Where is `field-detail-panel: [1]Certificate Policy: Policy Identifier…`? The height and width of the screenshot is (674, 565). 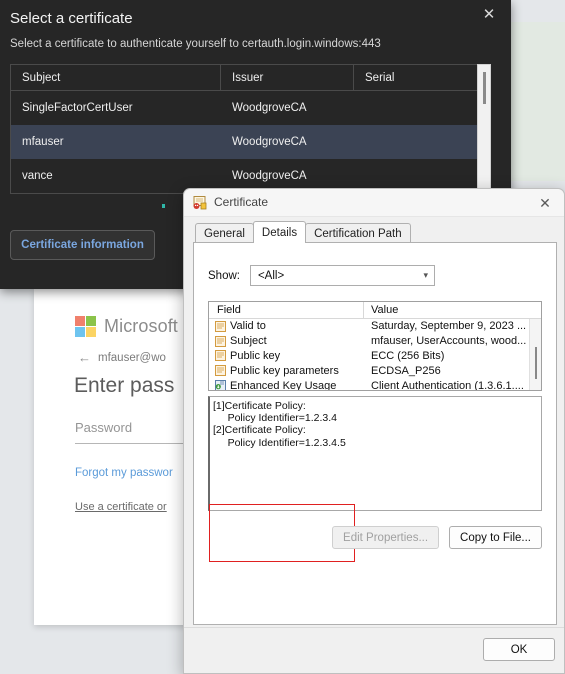 field-detail-panel: [1]Certificate Policy: Policy Identifier… is located at coordinates (375, 453).